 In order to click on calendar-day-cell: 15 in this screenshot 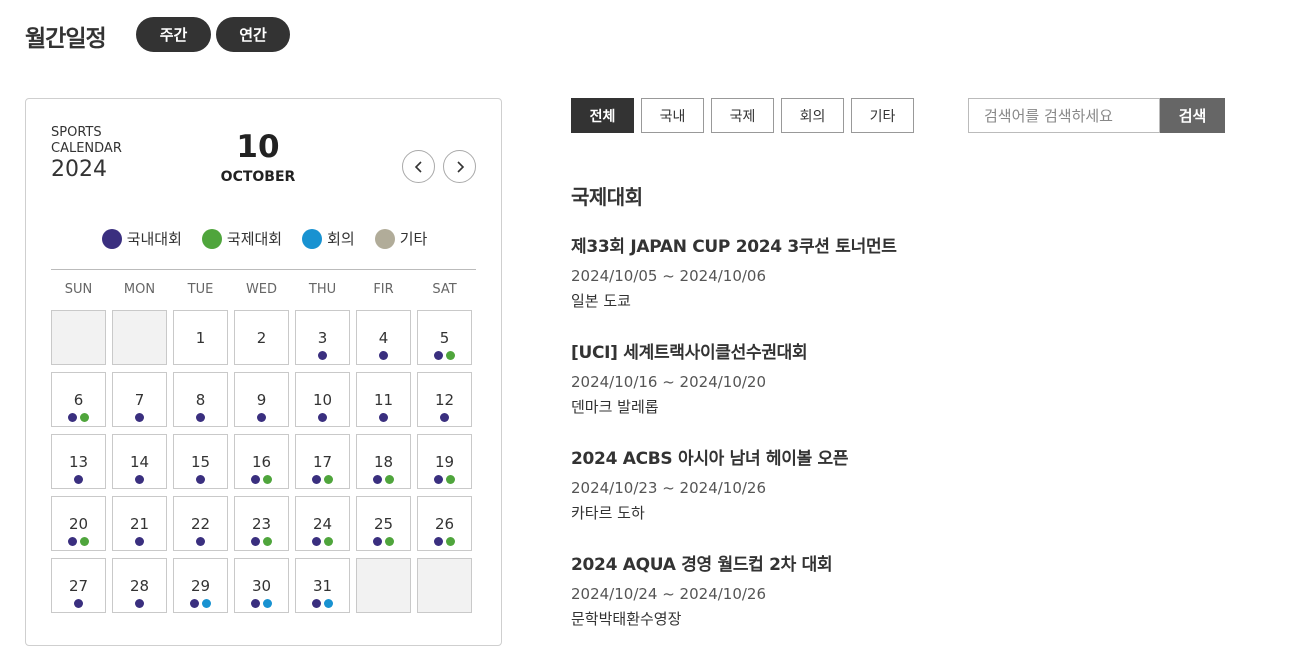, I will do `click(200, 461)`.